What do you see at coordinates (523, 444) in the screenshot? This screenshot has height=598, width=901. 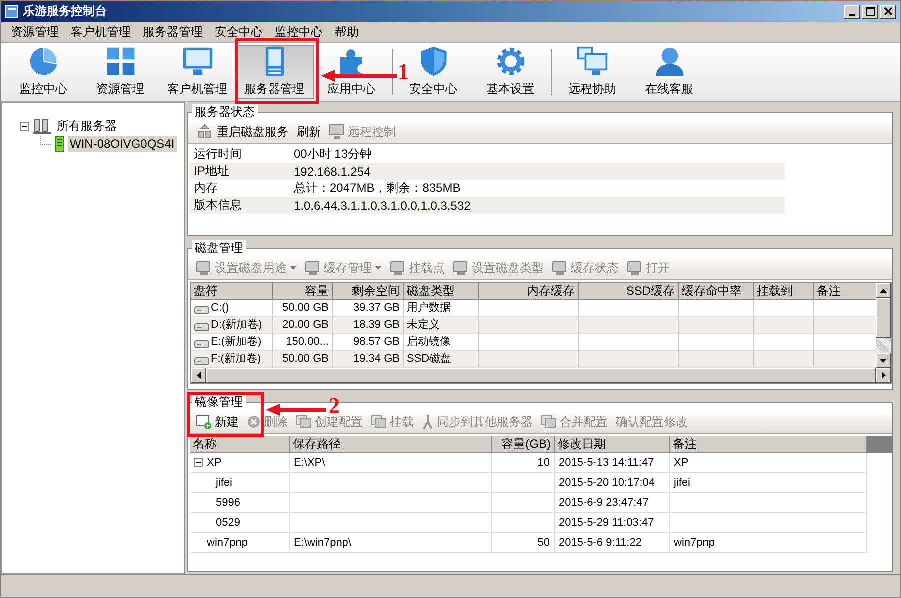 I see `column-header: 容量(GB)` at bounding box center [523, 444].